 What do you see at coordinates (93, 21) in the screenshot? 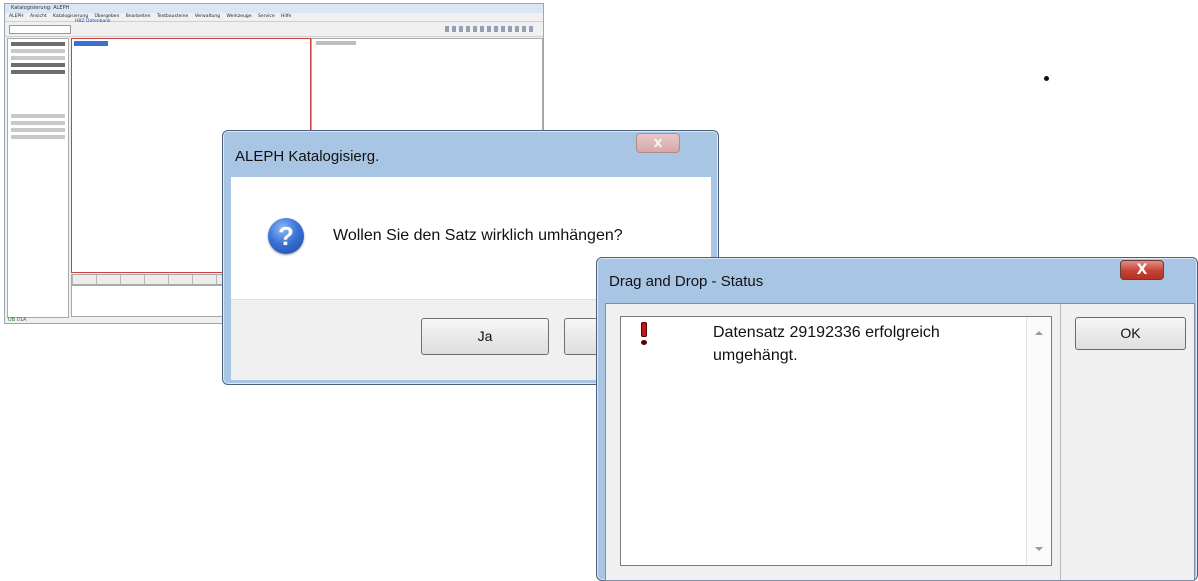
I see `app-note: HBZ Datenbank` at bounding box center [93, 21].